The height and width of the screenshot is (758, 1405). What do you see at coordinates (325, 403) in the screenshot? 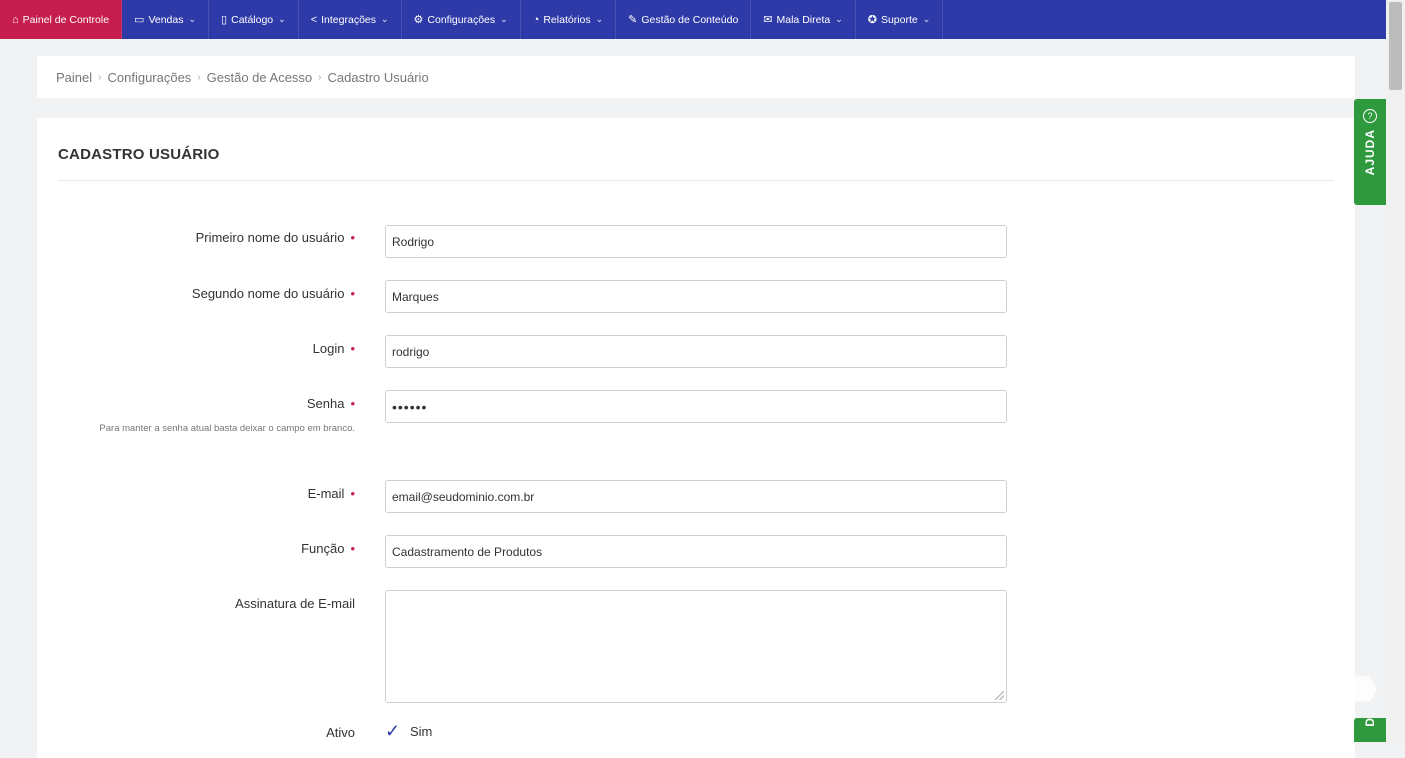
I see `password-label-text: Senha` at bounding box center [325, 403].